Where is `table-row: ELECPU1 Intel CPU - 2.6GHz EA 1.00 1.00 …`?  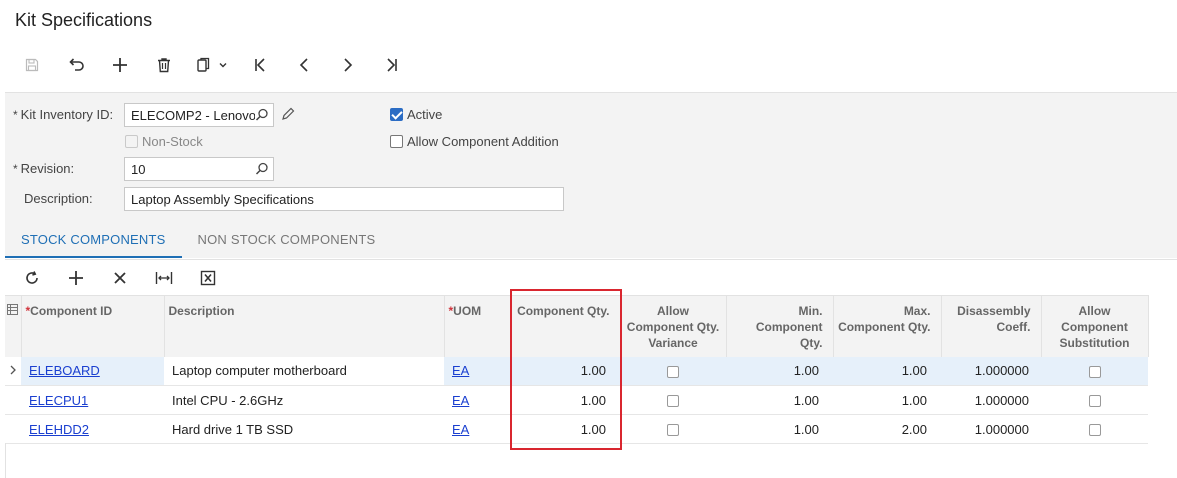
table-row: ELECPU1 Intel CPU - 2.6GHz EA 1.00 1.00 … is located at coordinates (576, 400).